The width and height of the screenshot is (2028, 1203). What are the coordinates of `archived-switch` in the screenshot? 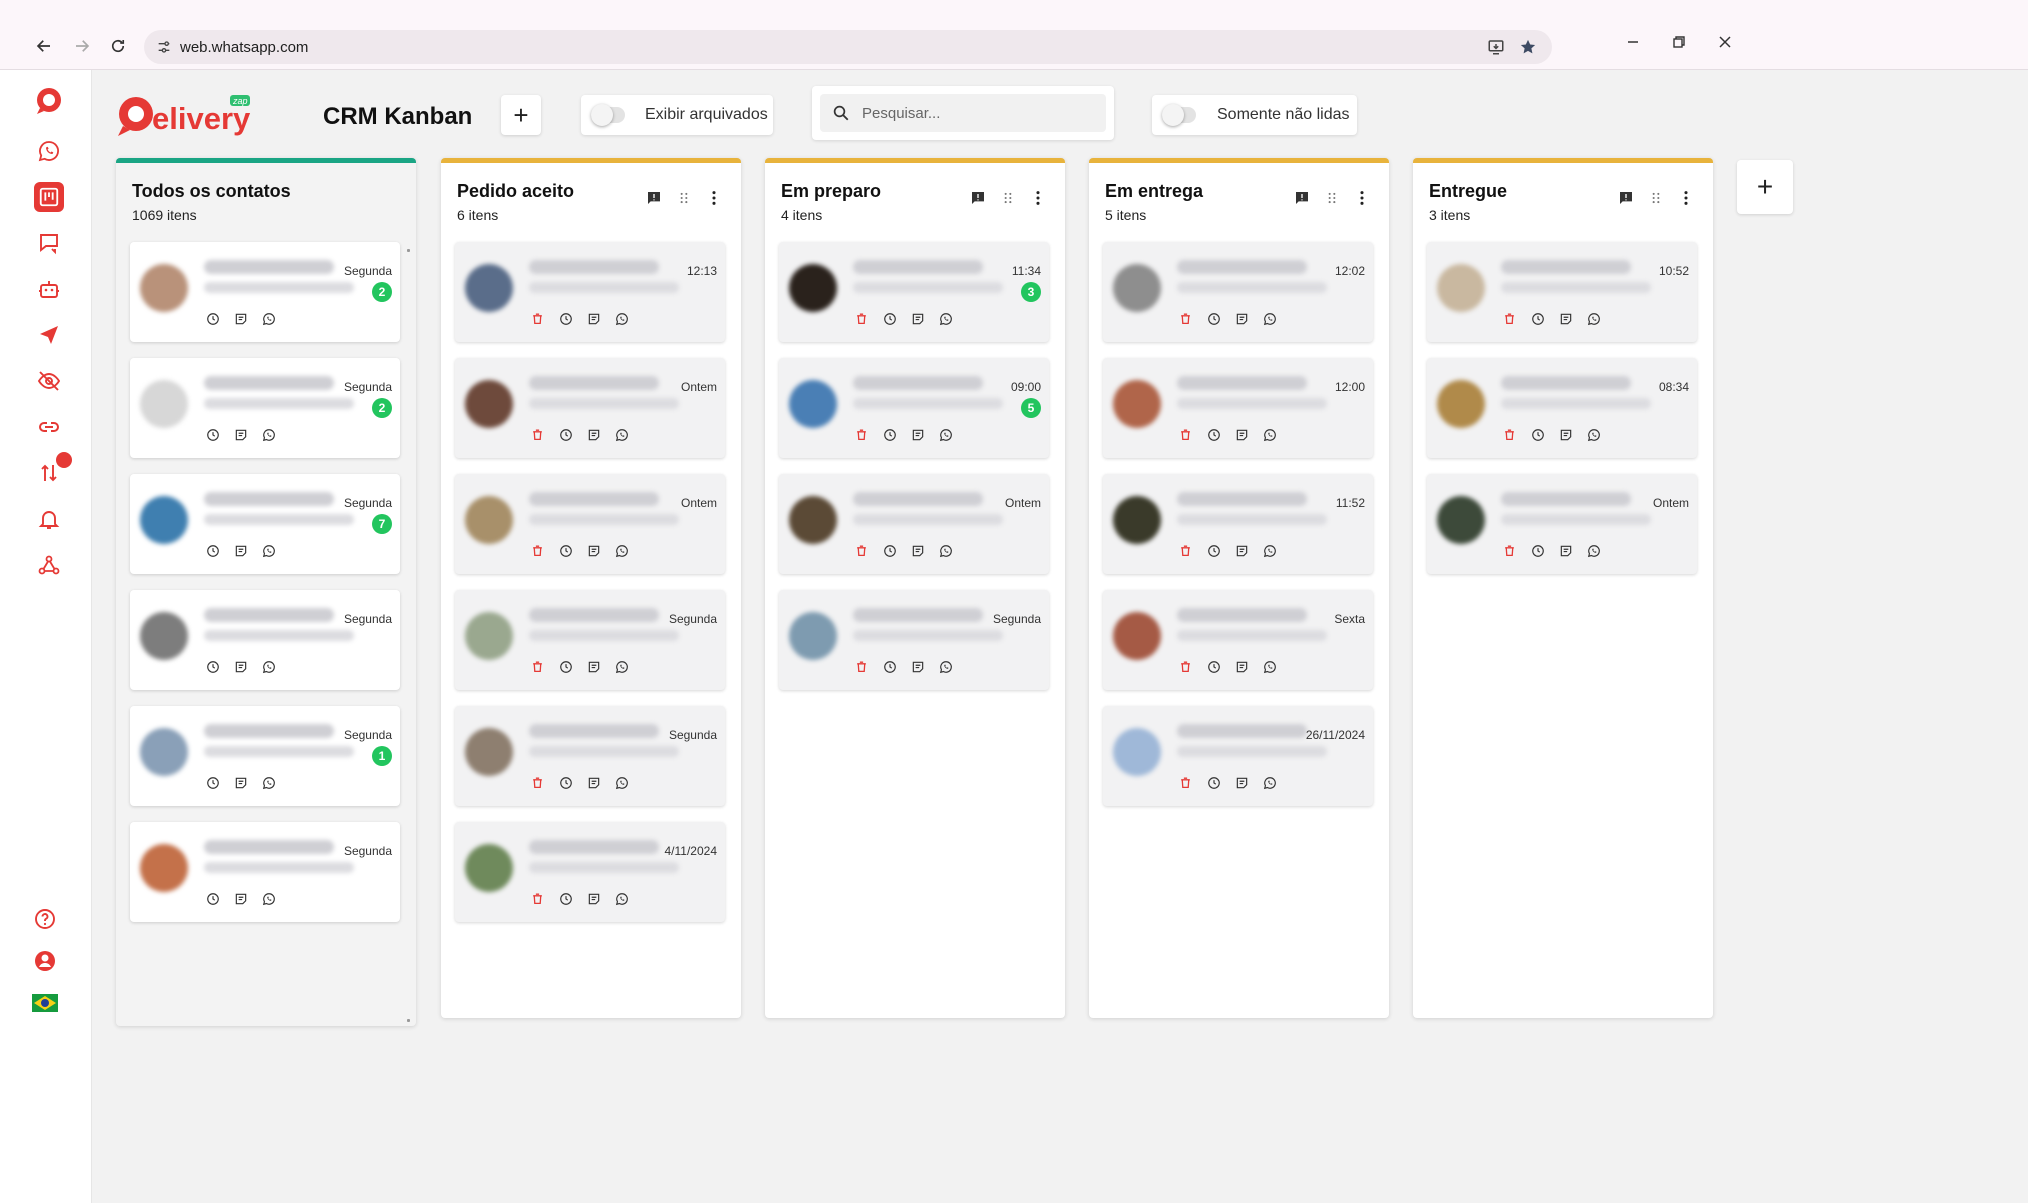 It's located at (608, 115).